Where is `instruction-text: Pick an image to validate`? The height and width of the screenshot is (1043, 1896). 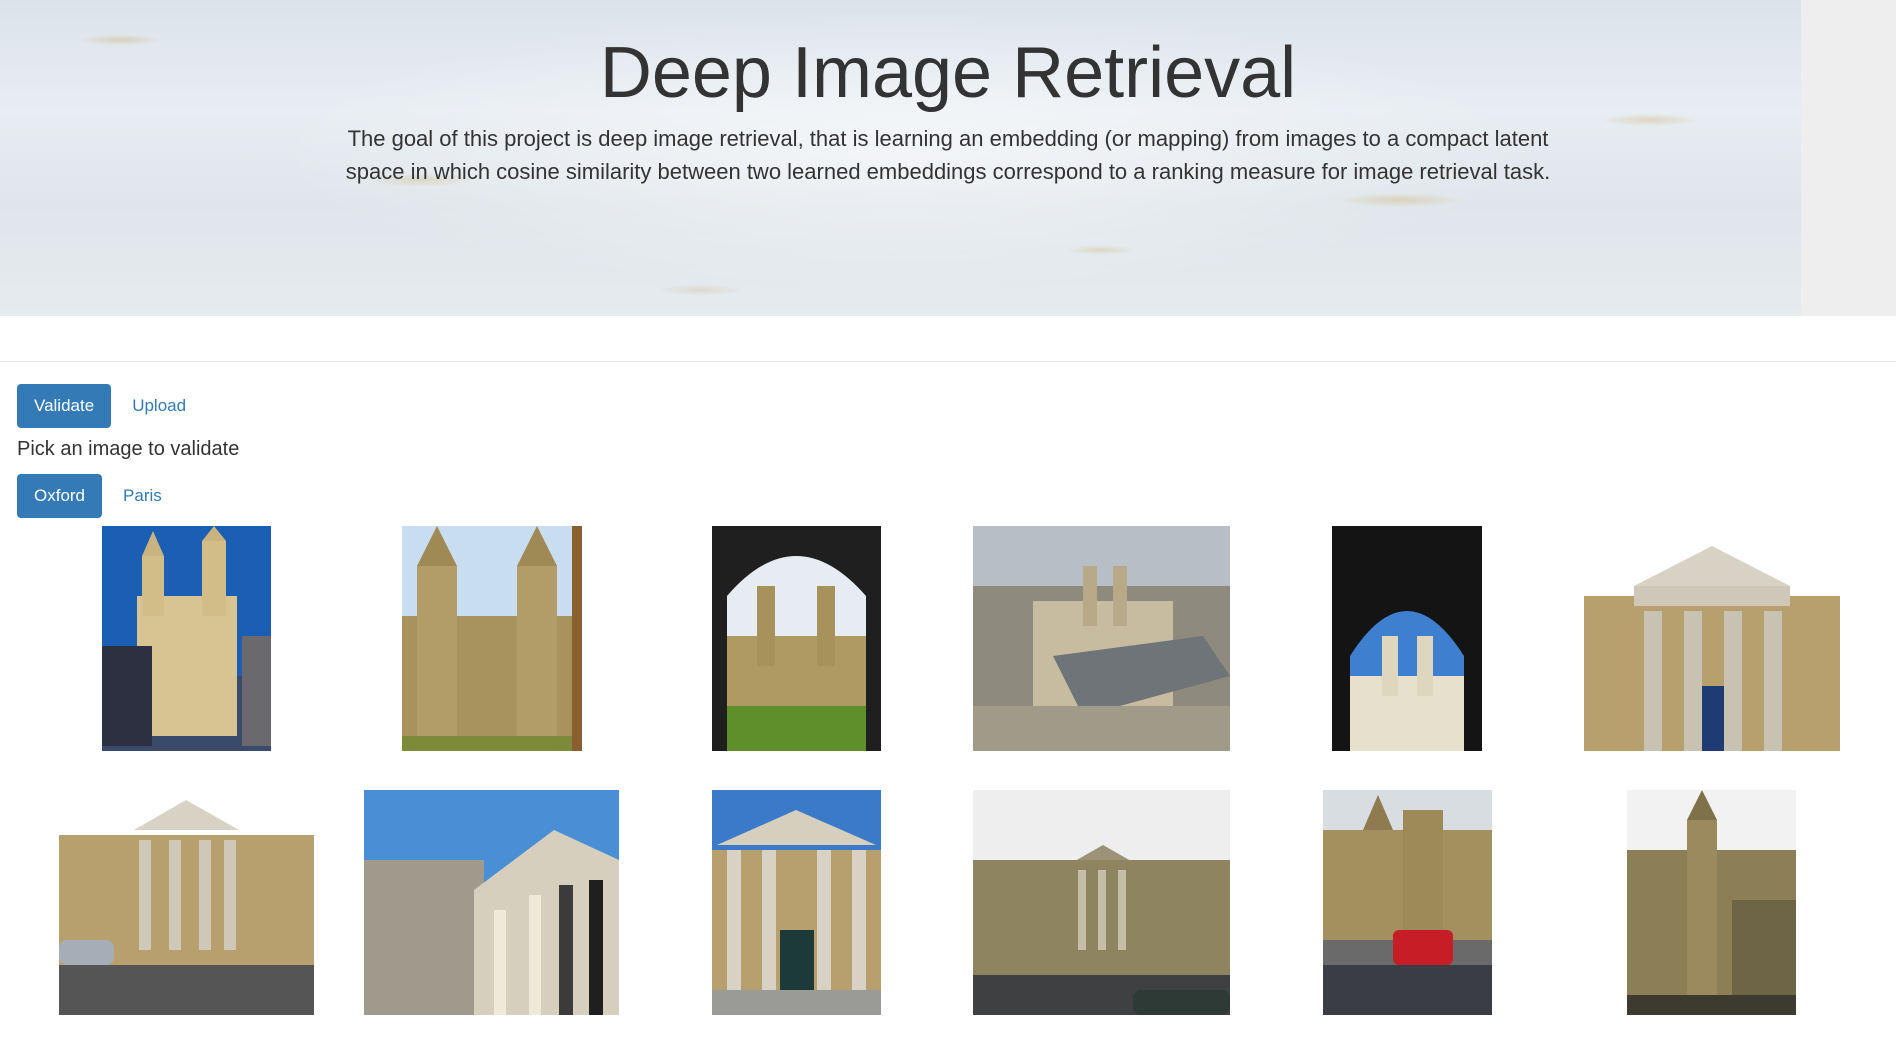 instruction-text: Pick an image to validate is located at coordinates (128, 449).